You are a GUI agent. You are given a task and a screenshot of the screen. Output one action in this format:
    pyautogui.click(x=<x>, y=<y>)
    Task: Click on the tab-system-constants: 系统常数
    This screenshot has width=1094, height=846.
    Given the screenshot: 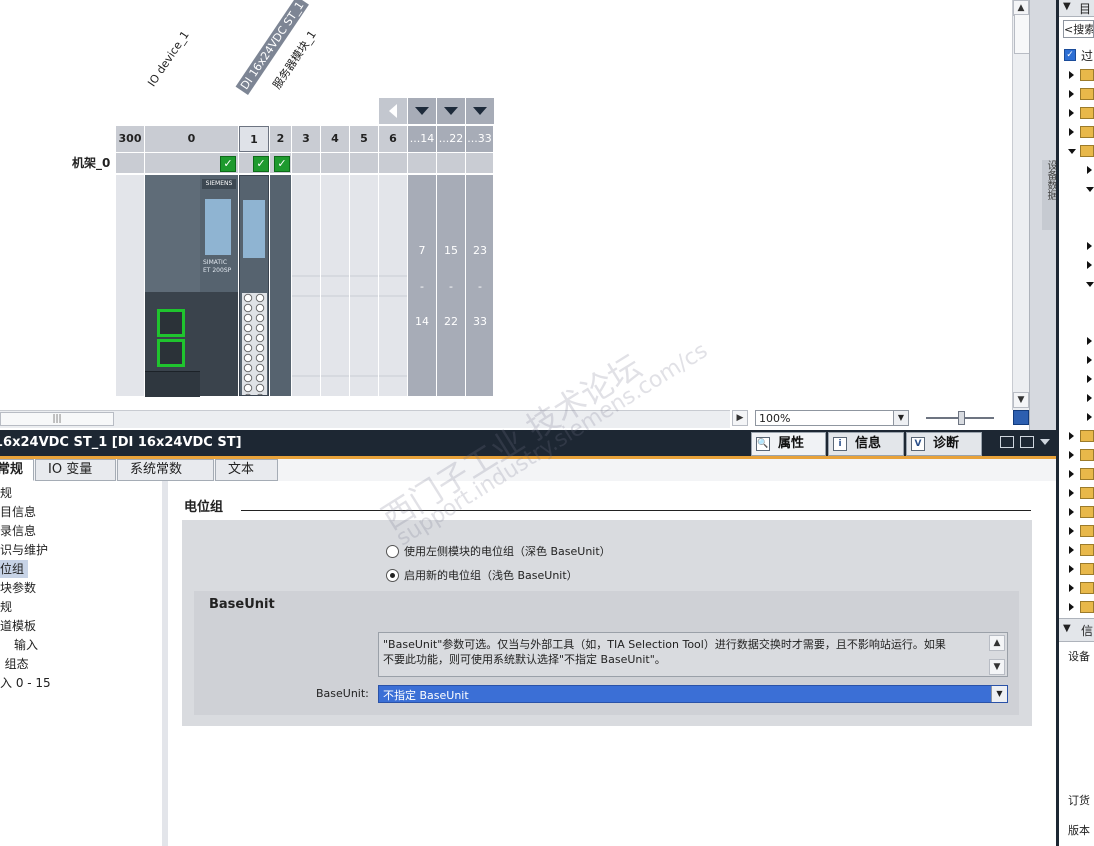 What is the action you would take?
    pyautogui.click(x=165, y=470)
    